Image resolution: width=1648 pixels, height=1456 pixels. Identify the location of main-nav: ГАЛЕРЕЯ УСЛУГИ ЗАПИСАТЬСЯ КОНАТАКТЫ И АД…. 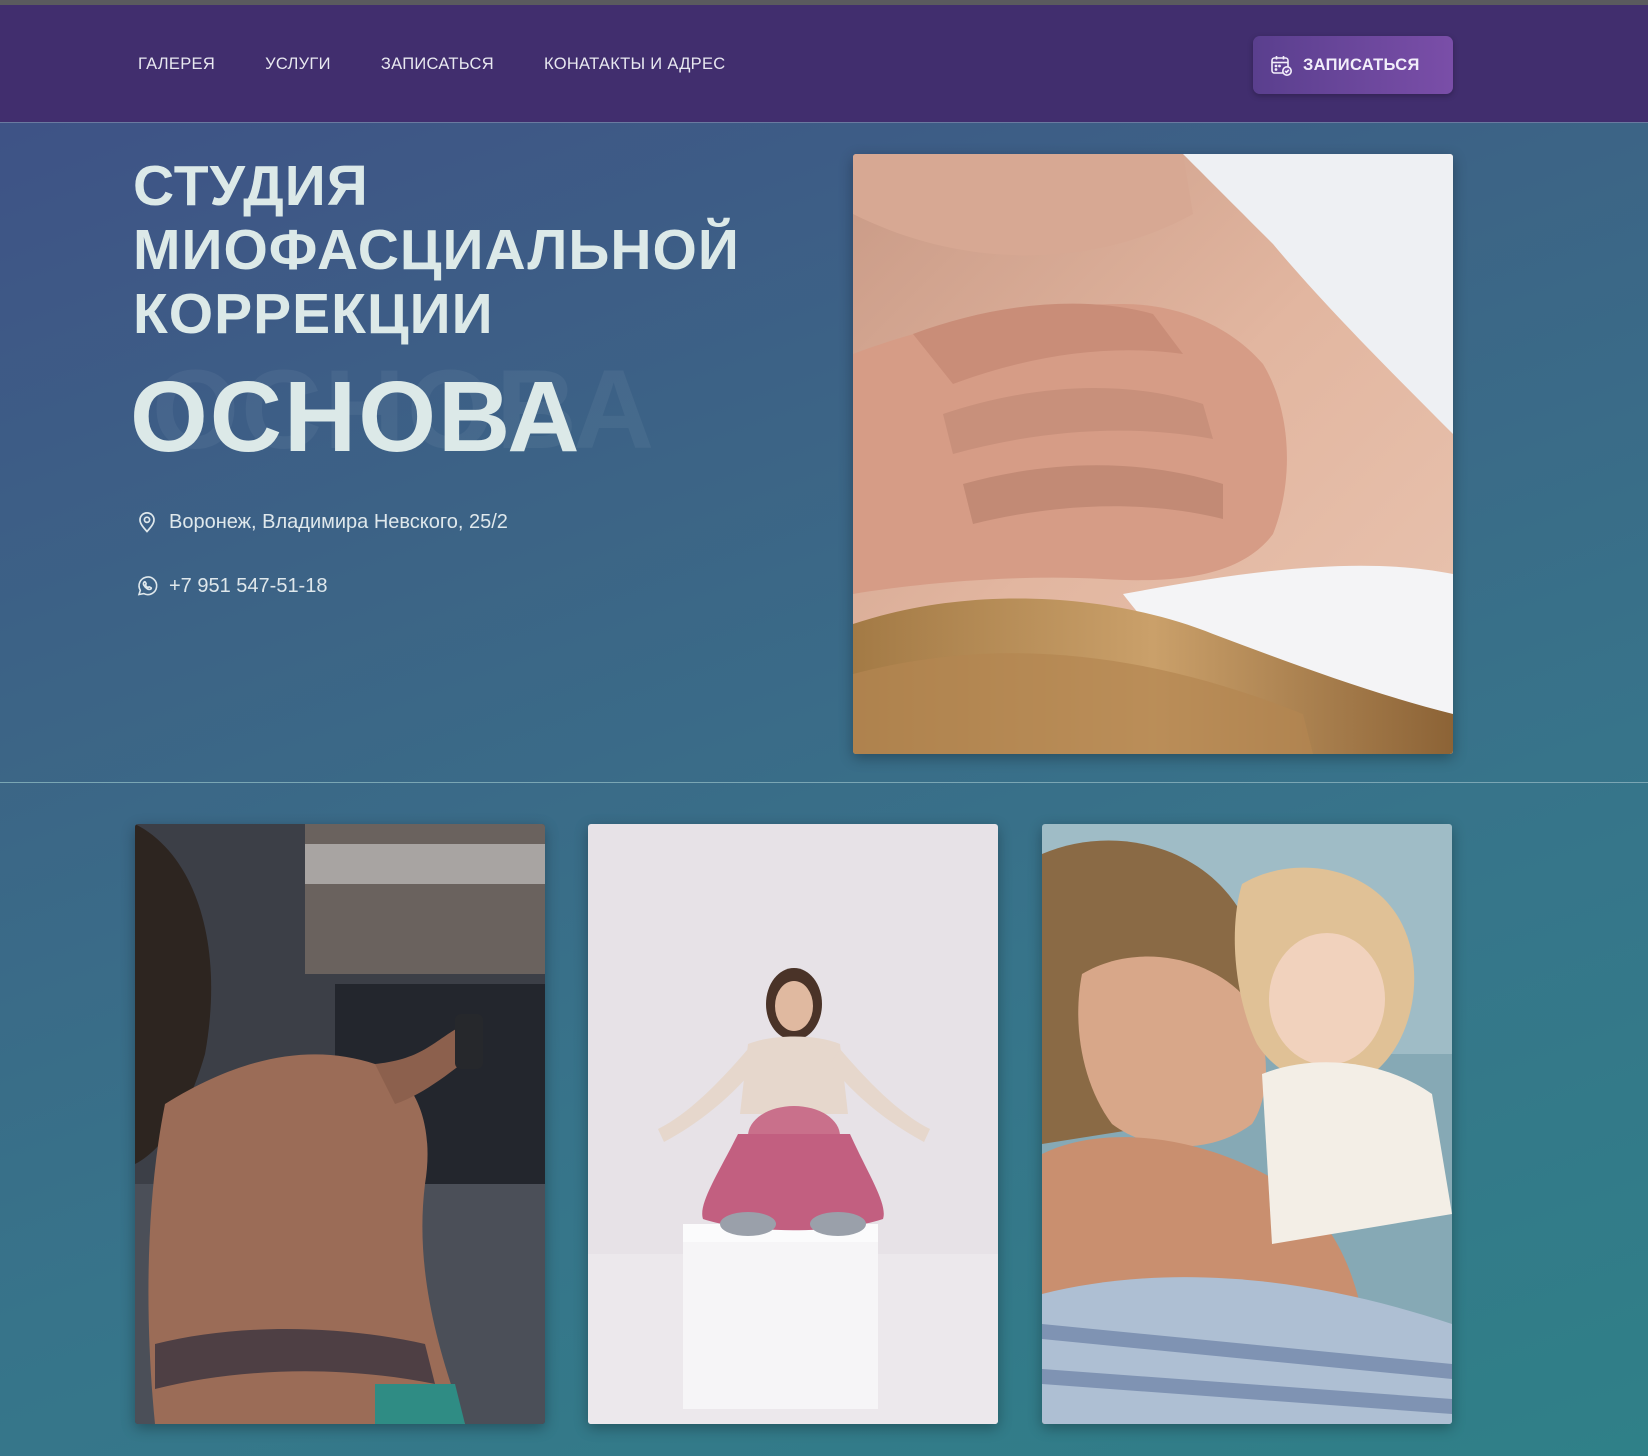
(457, 64).